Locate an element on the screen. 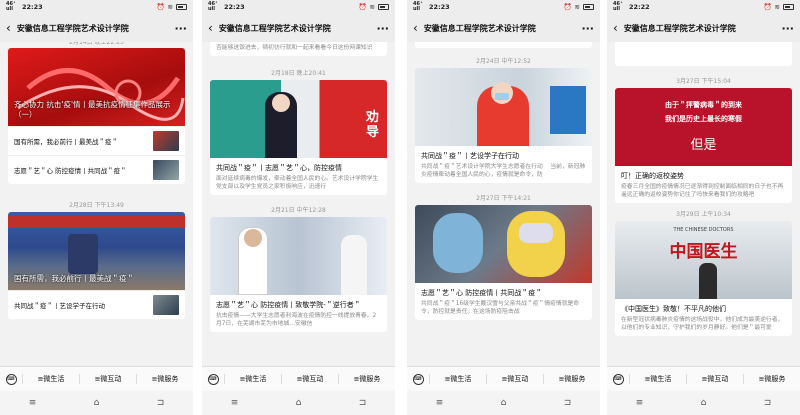 This screenshot has height=415, width=800. signal-icon: 46⁺ ull is located at coordinates (11, 6).